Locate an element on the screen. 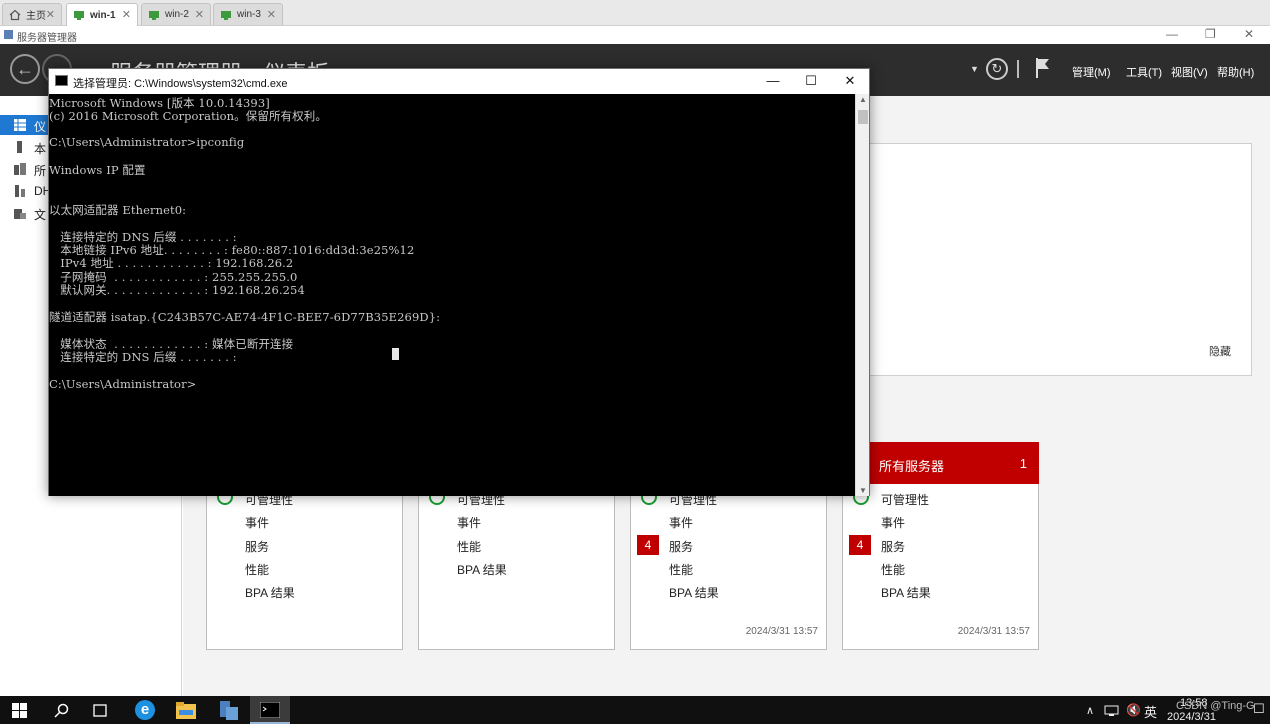  maximize-button: ☐ is located at coordinates (811, 81).